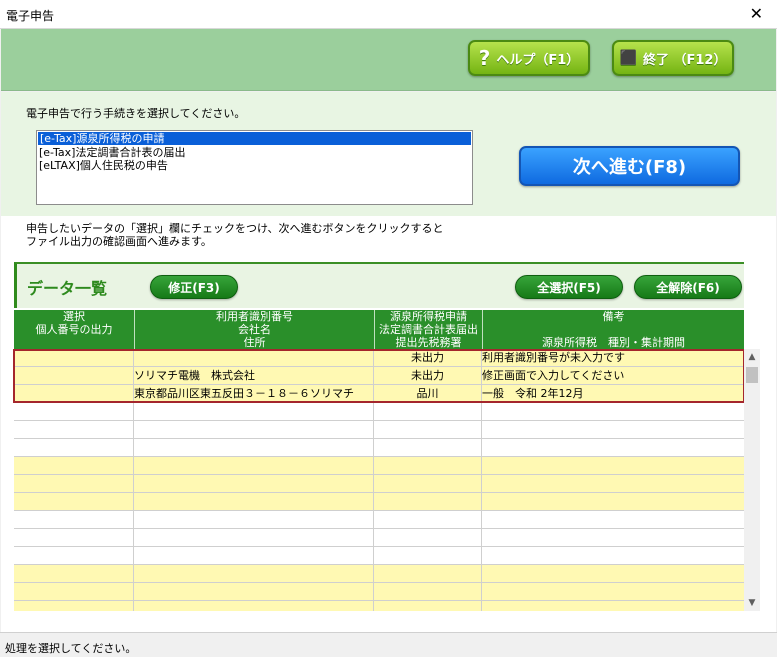 This screenshot has height=657, width=777. I want to click on title-bar: 電子申告 ✕, so click(388, 14).